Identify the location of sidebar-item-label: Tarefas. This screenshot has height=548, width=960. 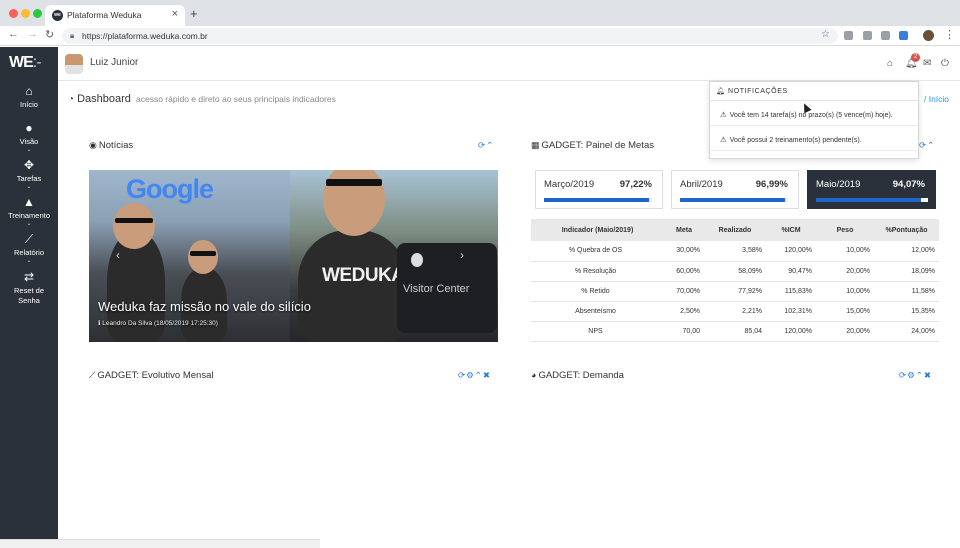
(29, 178).